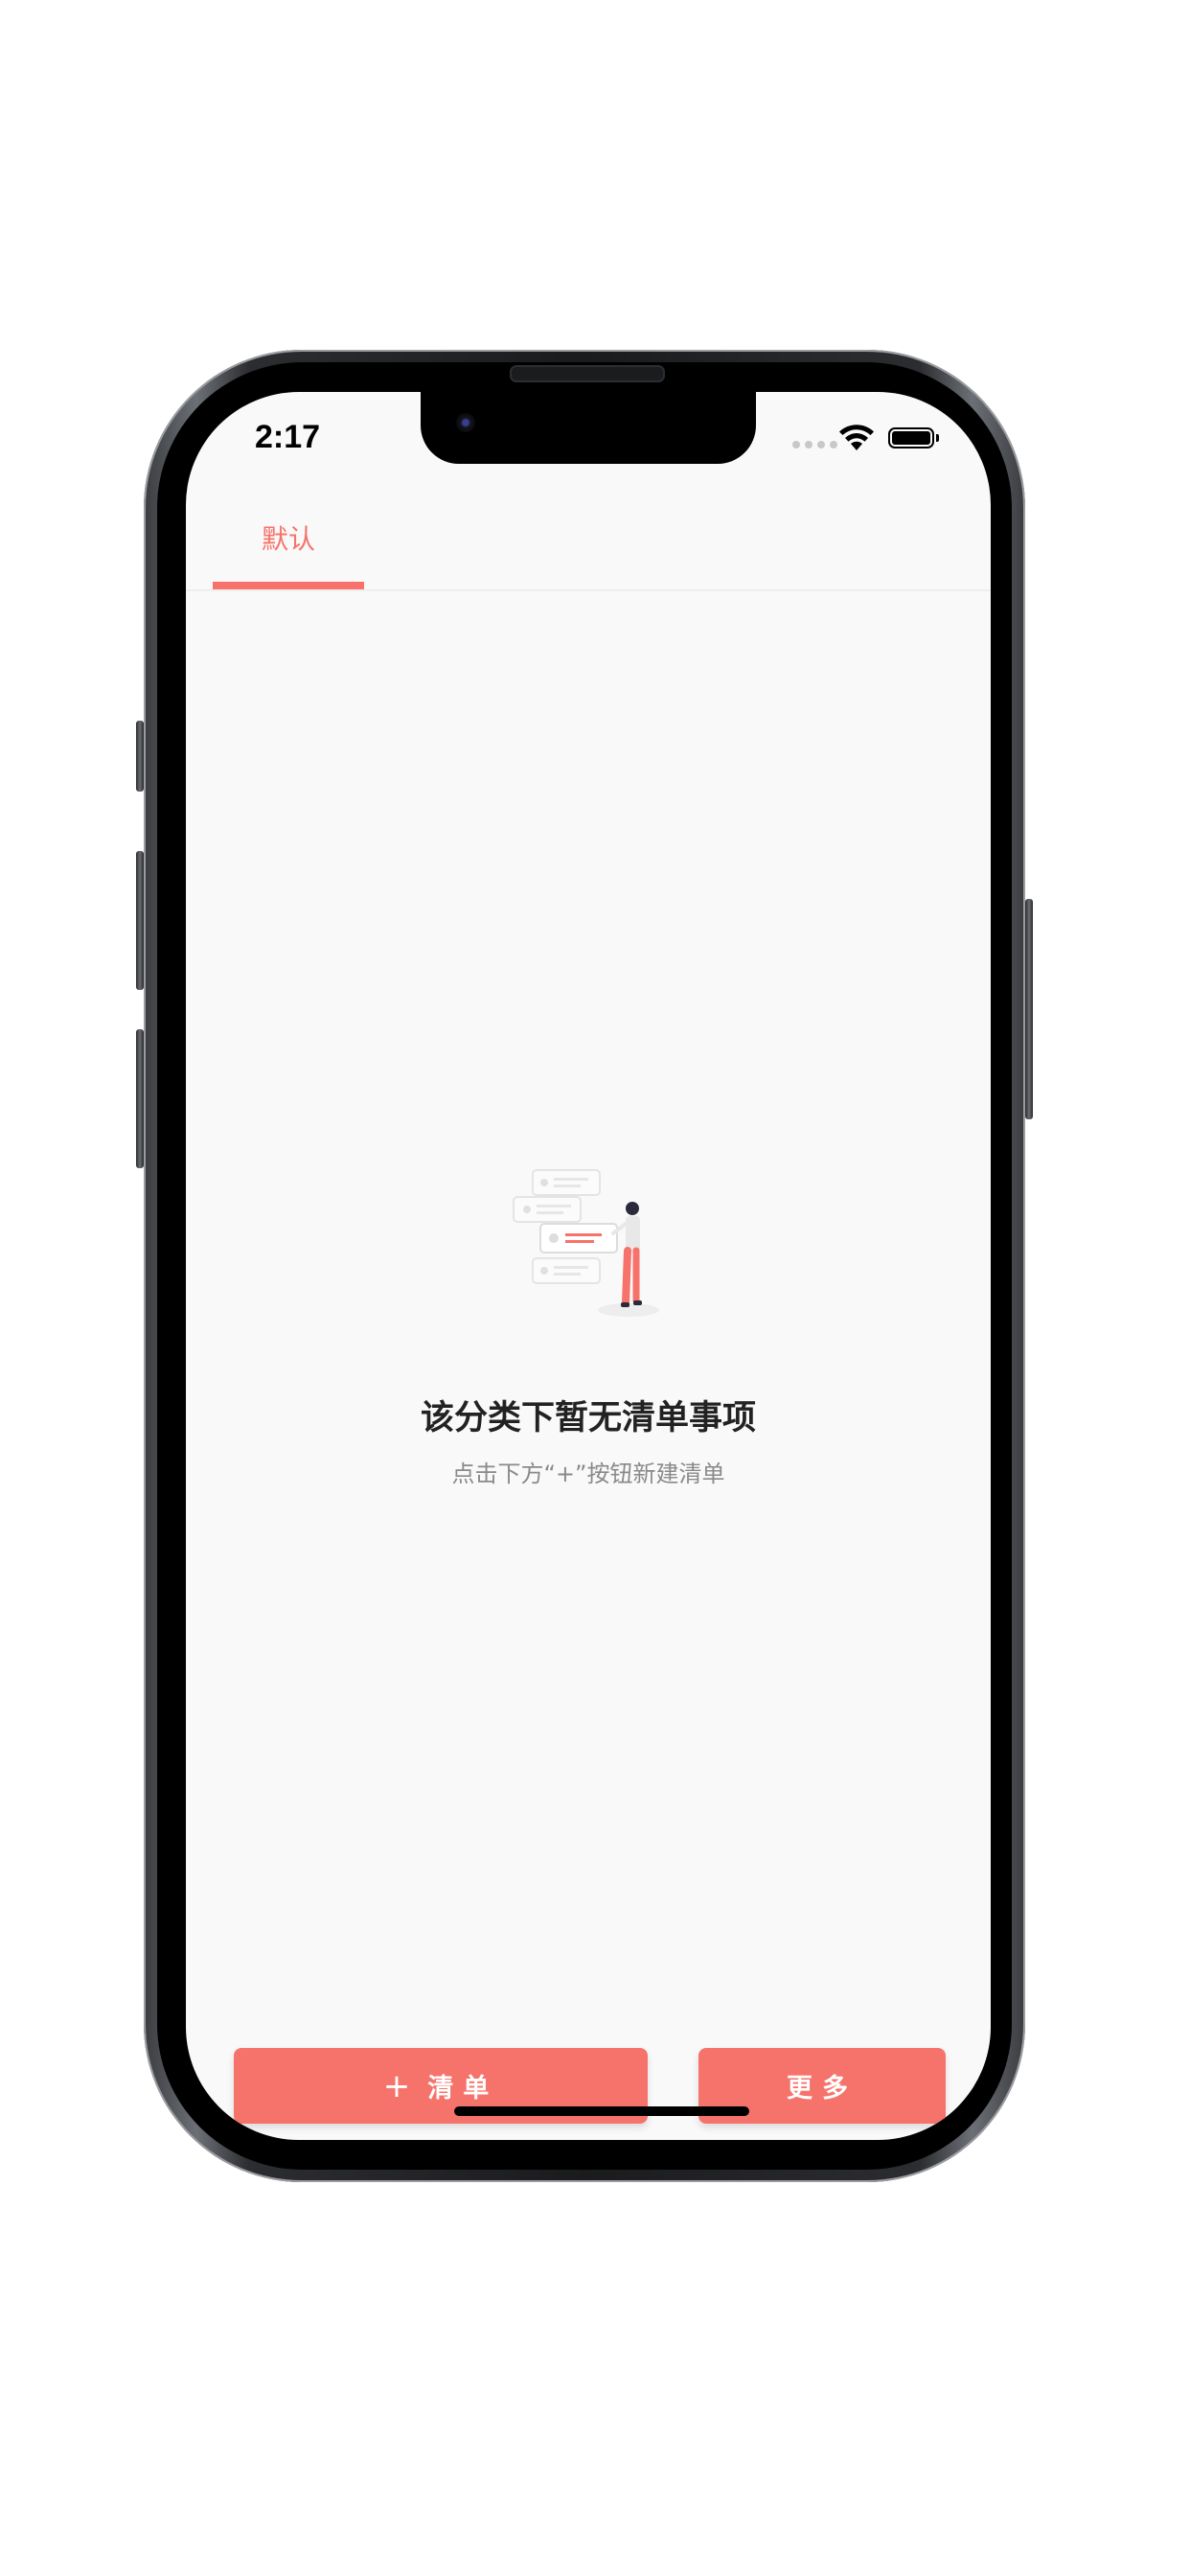 Image resolution: width=1190 pixels, height=2576 pixels. I want to click on volume-down-button, so click(140, 1098).